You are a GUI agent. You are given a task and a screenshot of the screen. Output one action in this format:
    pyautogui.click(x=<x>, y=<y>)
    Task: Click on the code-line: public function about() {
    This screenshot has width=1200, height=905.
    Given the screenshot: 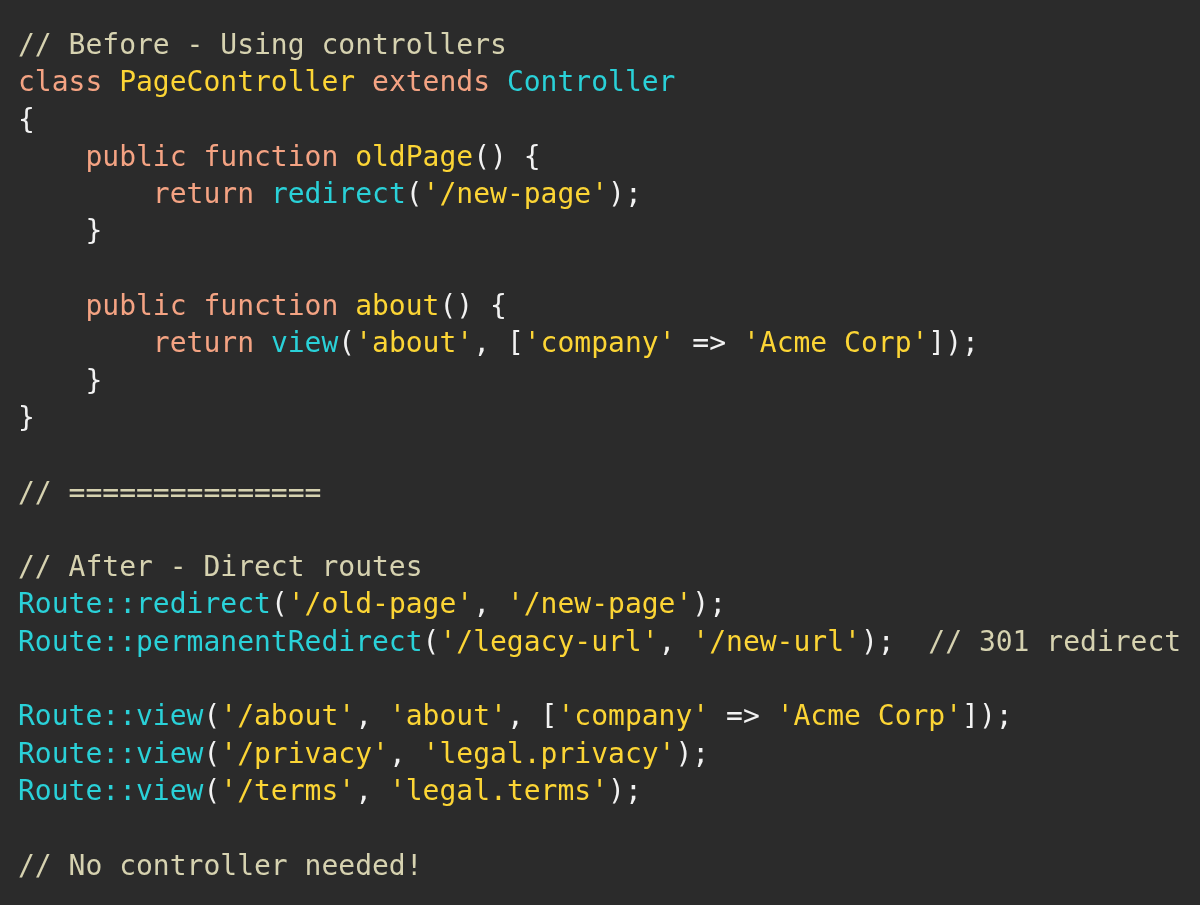 What is the action you would take?
    pyautogui.click(x=295, y=306)
    